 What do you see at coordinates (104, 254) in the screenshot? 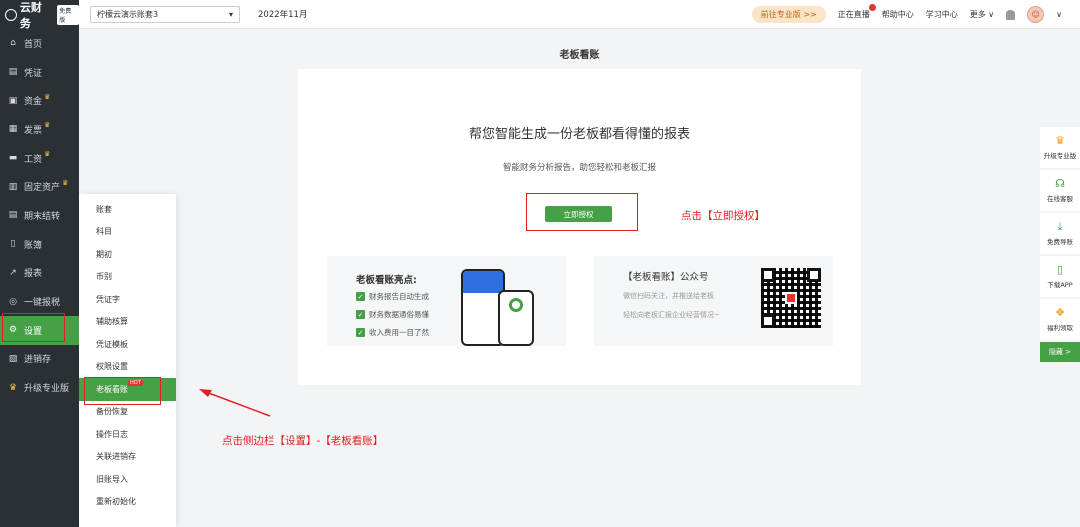
I see `submenu-item-label: 期初` at bounding box center [104, 254].